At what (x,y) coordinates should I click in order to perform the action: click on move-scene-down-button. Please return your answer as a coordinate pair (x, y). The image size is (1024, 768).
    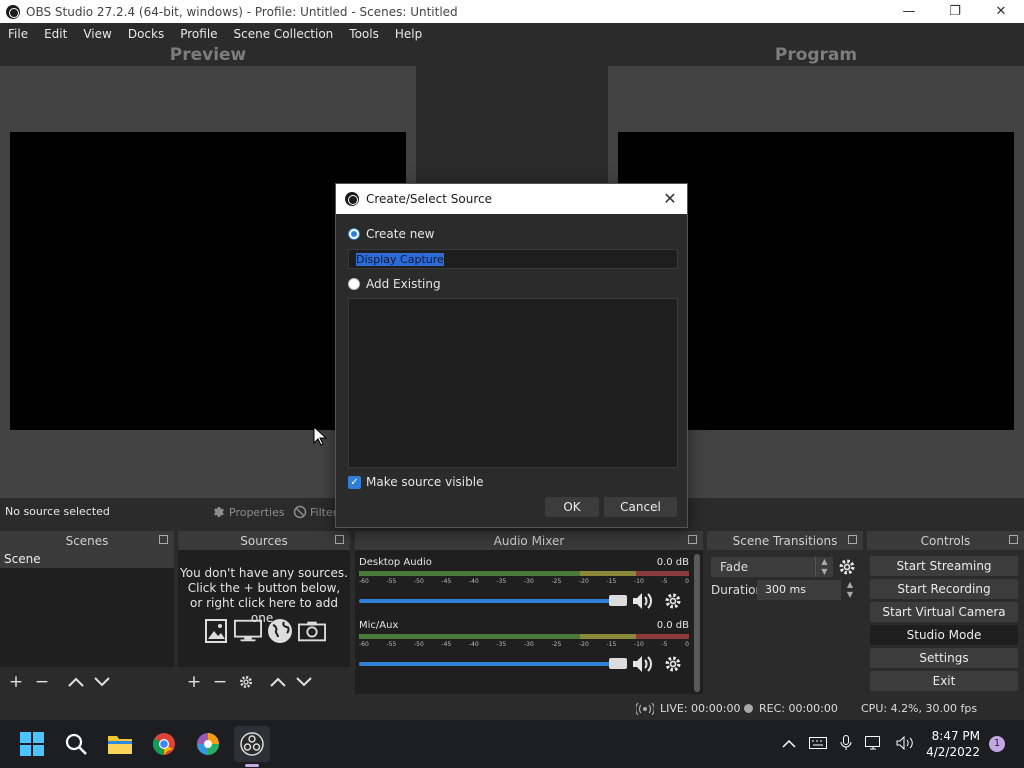
    Looking at the image, I should click on (102, 682).